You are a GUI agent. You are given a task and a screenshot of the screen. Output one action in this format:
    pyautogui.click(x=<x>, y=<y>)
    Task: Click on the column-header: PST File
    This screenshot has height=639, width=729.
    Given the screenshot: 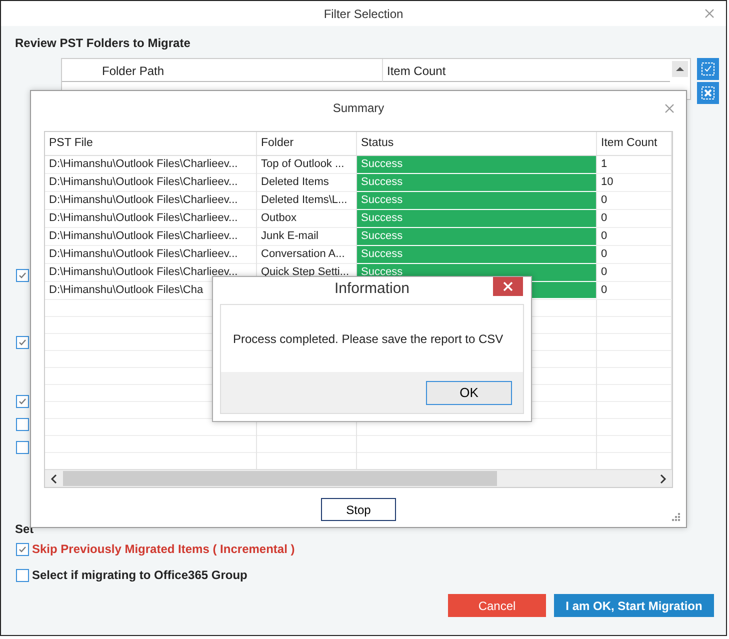 What is the action you would take?
    pyautogui.click(x=151, y=143)
    